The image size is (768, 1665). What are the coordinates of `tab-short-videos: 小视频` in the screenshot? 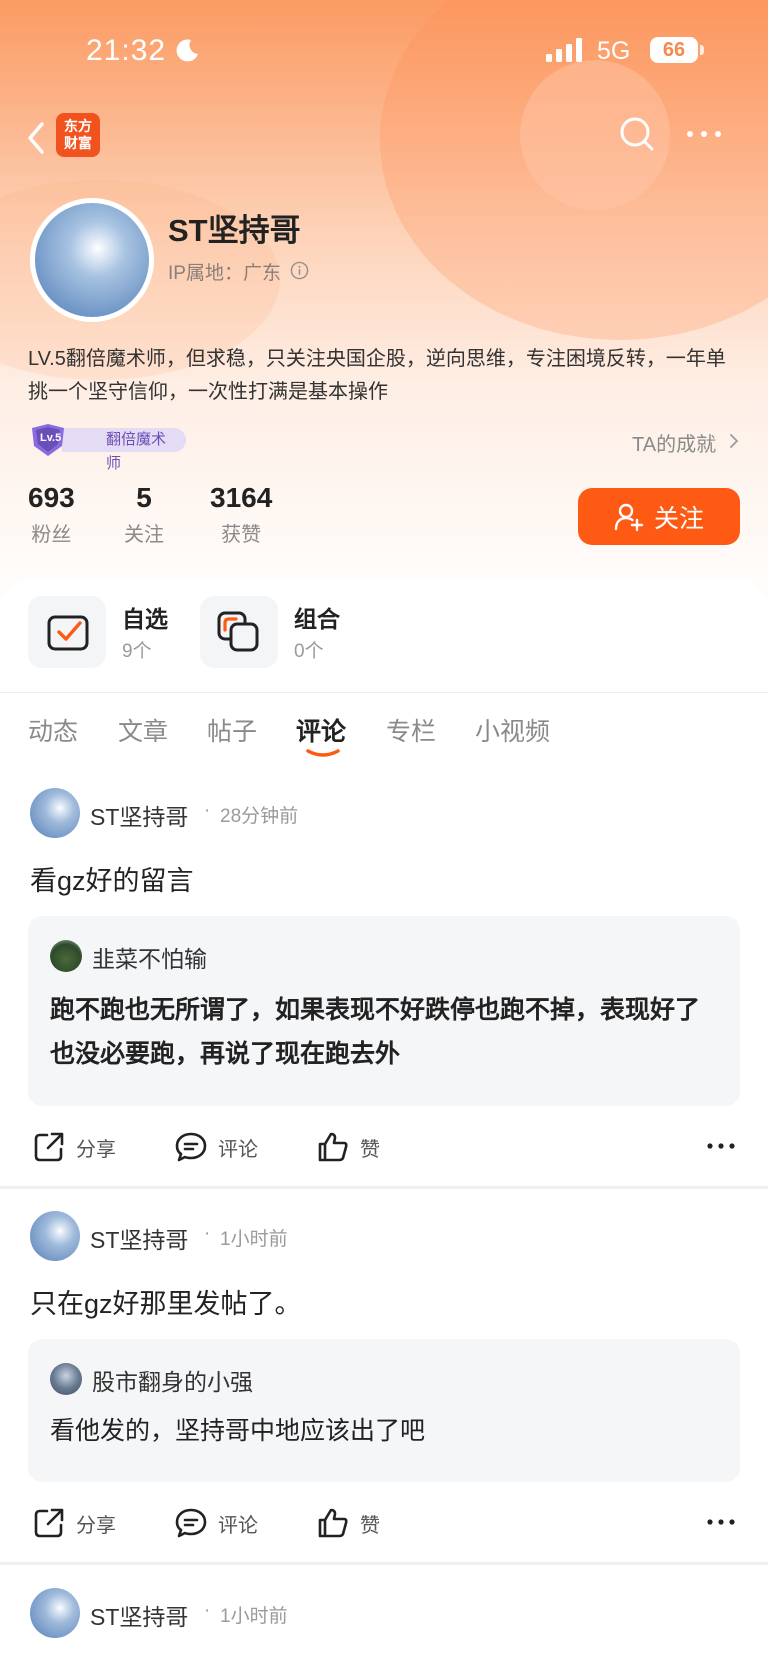 It's located at (512, 730).